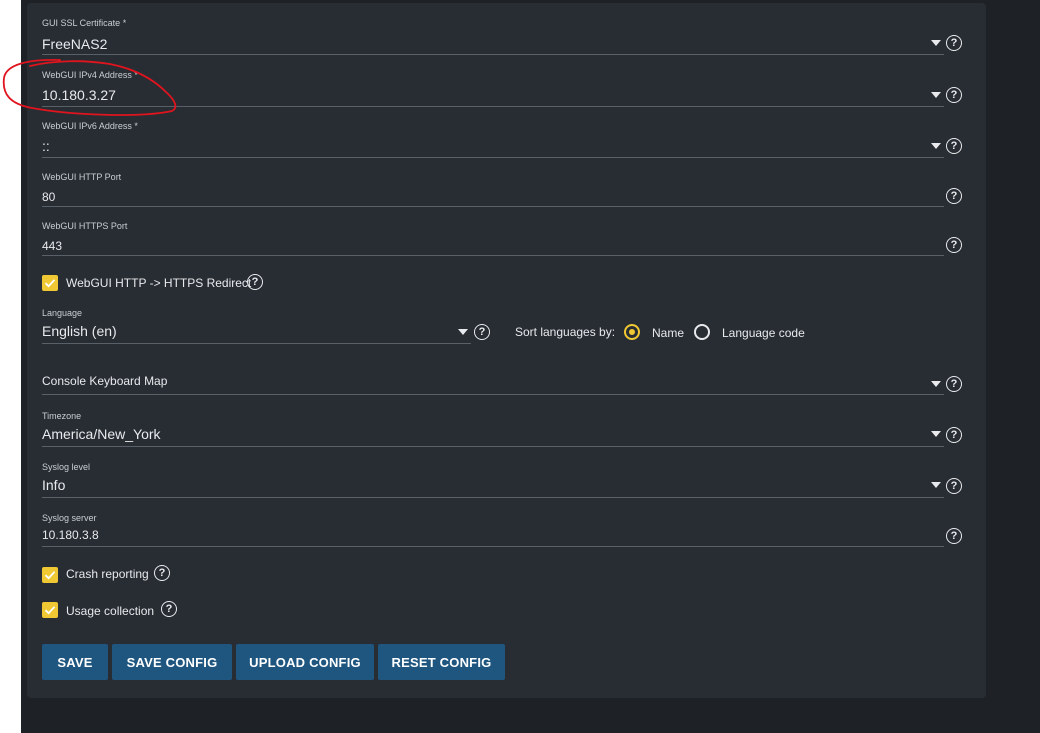  What do you see at coordinates (62, 416) in the screenshot?
I see `timezone-label: Timezone` at bounding box center [62, 416].